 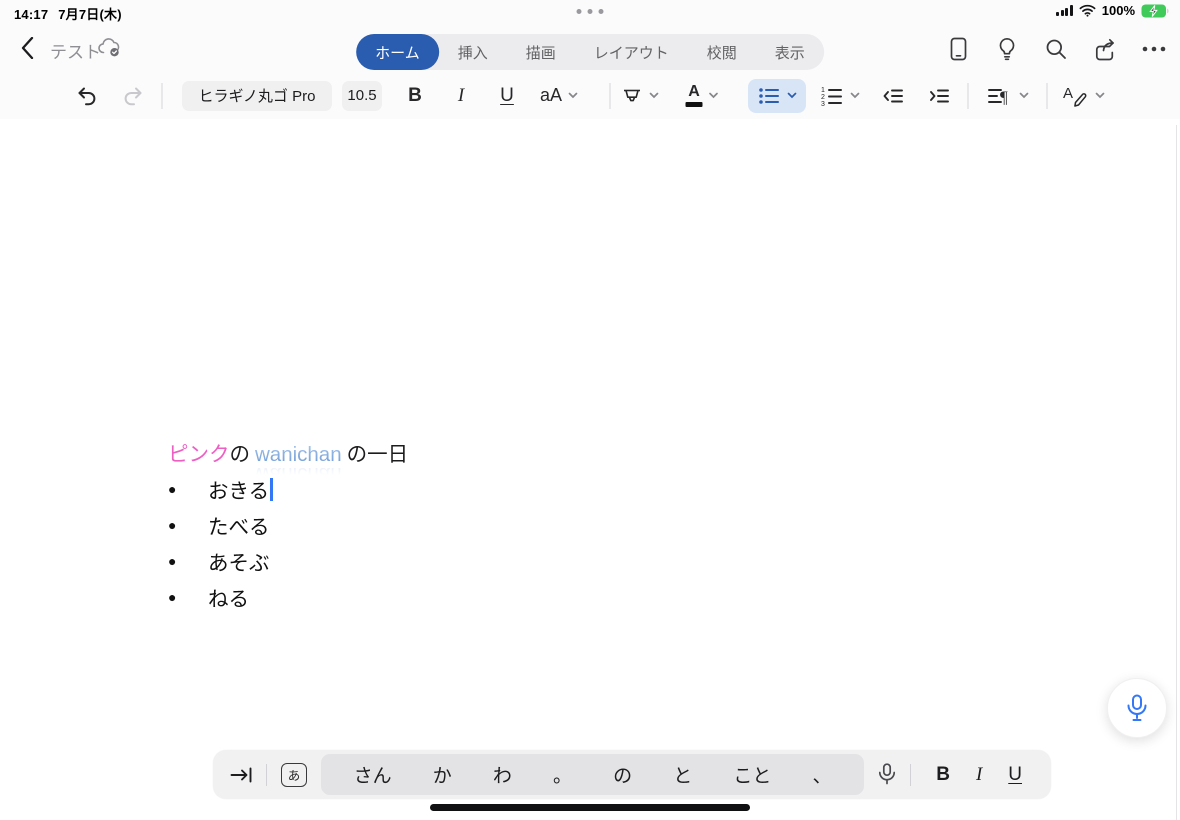 What do you see at coordinates (1087, 10) in the screenshot?
I see `wifi-icon` at bounding box center [1087, 10].